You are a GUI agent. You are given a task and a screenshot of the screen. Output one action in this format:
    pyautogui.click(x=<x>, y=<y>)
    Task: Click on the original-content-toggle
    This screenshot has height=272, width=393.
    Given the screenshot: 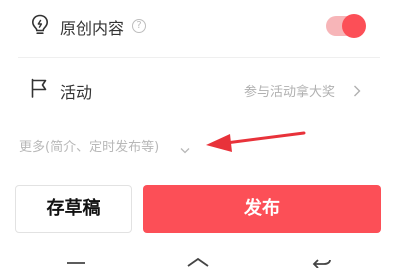 What is the action you would take?
    pyautogui.click(x=346, y=26)
    